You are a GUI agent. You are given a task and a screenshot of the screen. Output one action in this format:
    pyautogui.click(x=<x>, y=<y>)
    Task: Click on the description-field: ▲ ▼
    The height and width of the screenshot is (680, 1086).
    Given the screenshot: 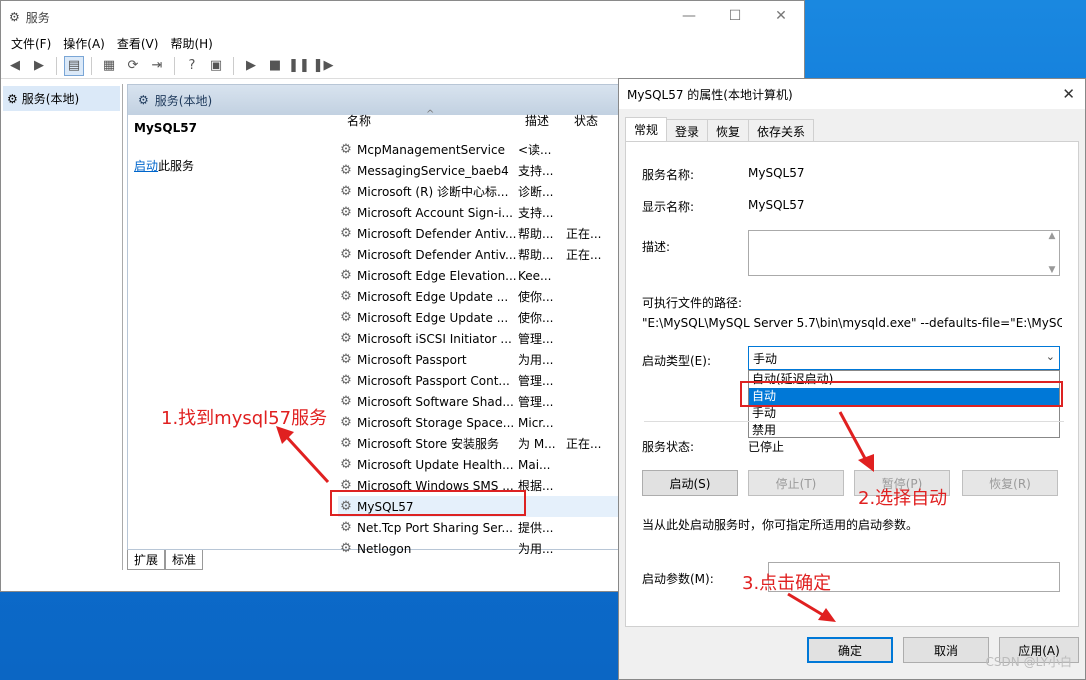 What is the action you would take?
    pyautogui.click(x=904, y=253)
    